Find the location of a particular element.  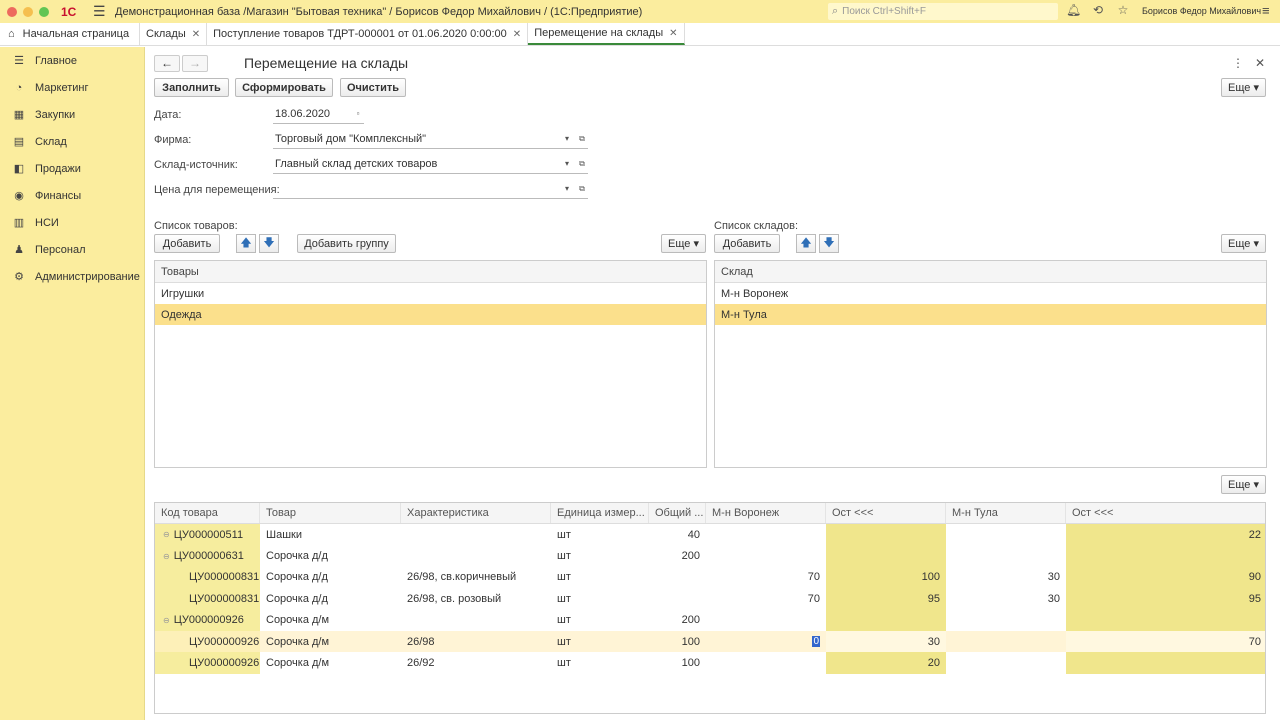

cell-total: 200 is located at coordinates (677, 555).